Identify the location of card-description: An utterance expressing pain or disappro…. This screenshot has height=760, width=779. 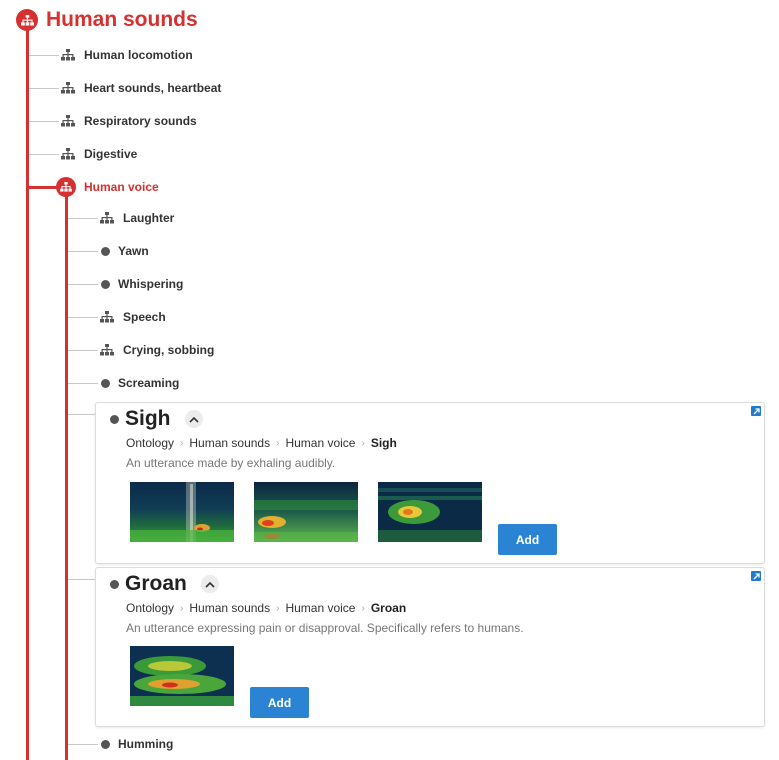
(325, 628).